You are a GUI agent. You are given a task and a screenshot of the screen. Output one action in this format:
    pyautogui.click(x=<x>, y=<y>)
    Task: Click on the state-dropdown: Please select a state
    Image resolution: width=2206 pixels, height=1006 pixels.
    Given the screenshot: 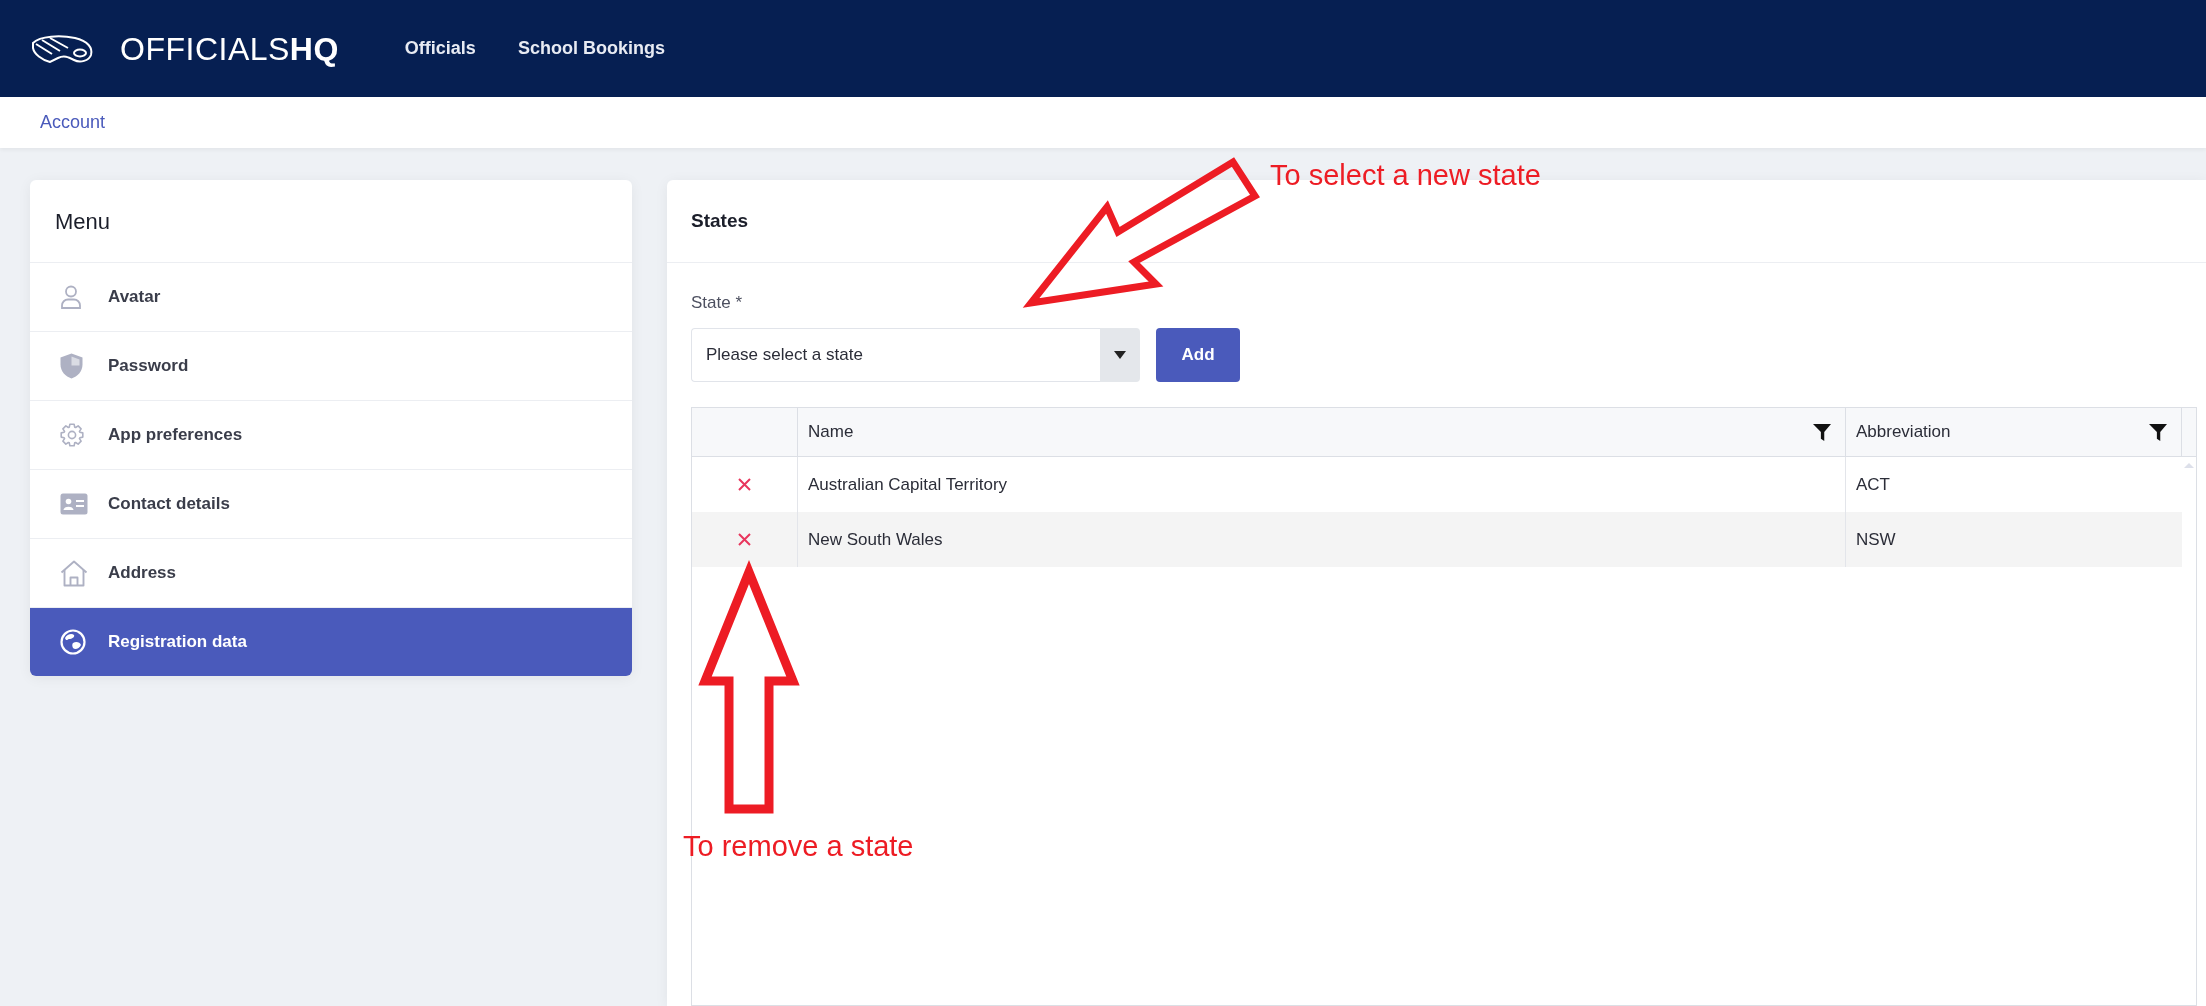 What is the action you would take?
    pyautogui.click(x=895, y=355)
    